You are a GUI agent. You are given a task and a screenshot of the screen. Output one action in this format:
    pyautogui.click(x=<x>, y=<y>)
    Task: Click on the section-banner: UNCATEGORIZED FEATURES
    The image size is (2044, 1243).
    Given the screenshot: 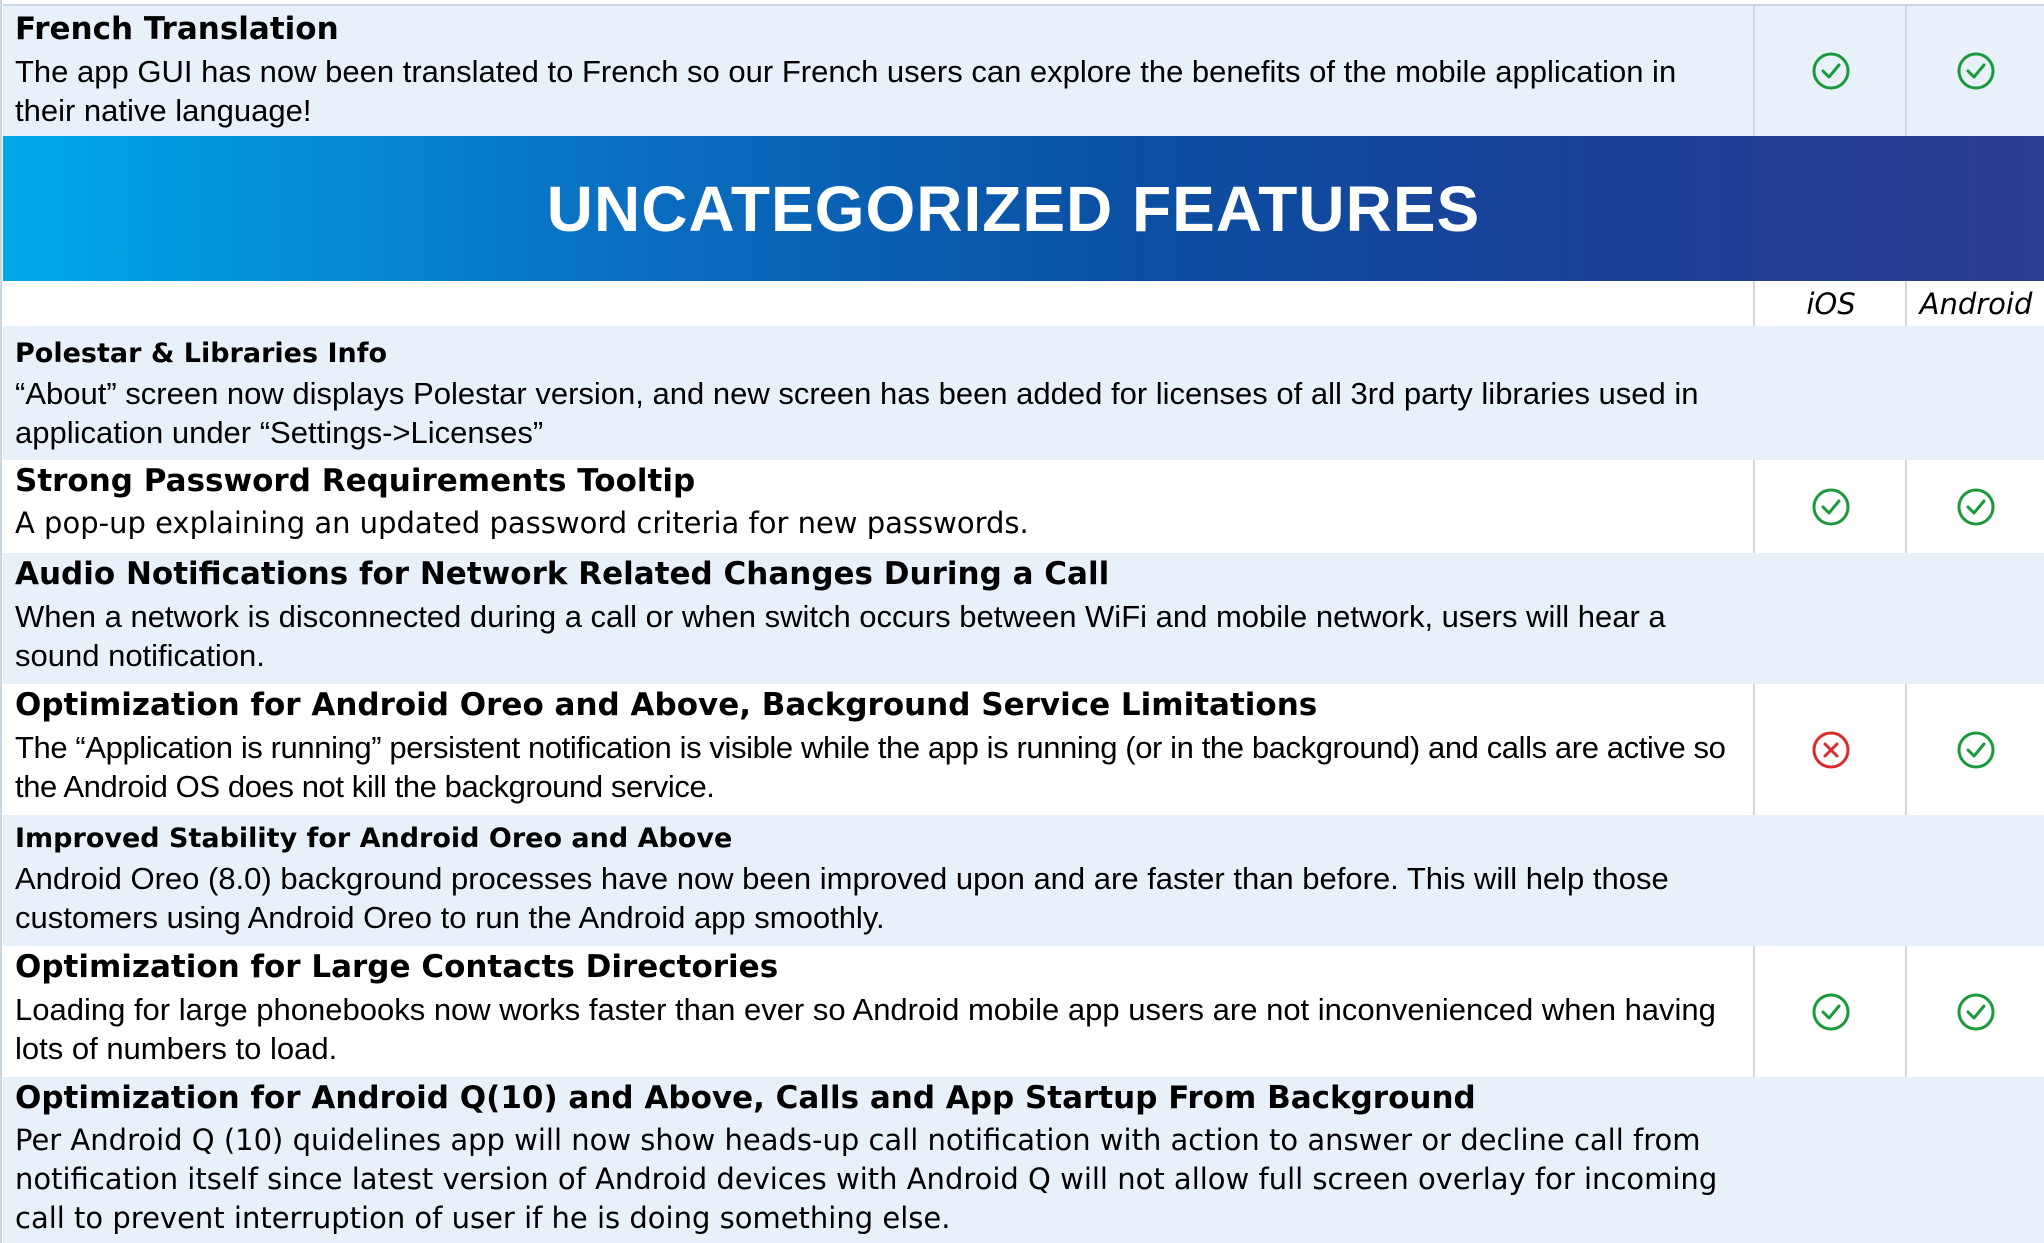 What is the action you would take?
    pyautogui.click(x=1023, y=208)
    